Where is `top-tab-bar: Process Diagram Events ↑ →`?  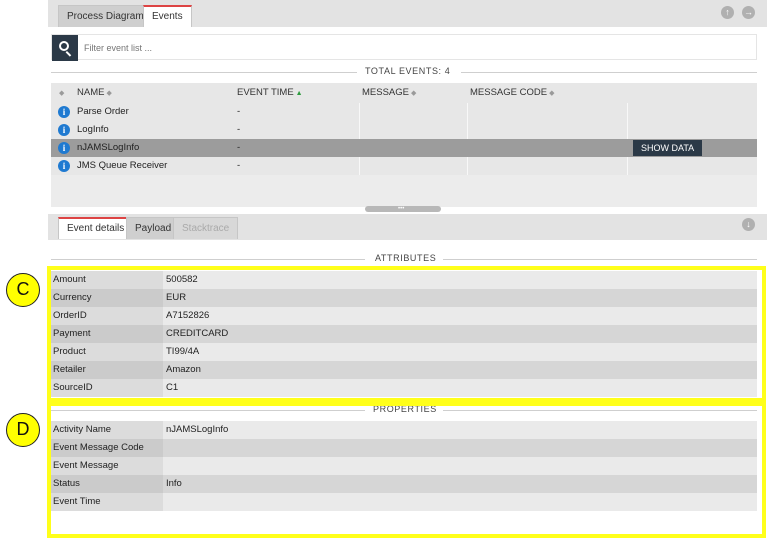
top-tab-bar: Process Diagram Events ↑ → is located at coordinates (407, 13).